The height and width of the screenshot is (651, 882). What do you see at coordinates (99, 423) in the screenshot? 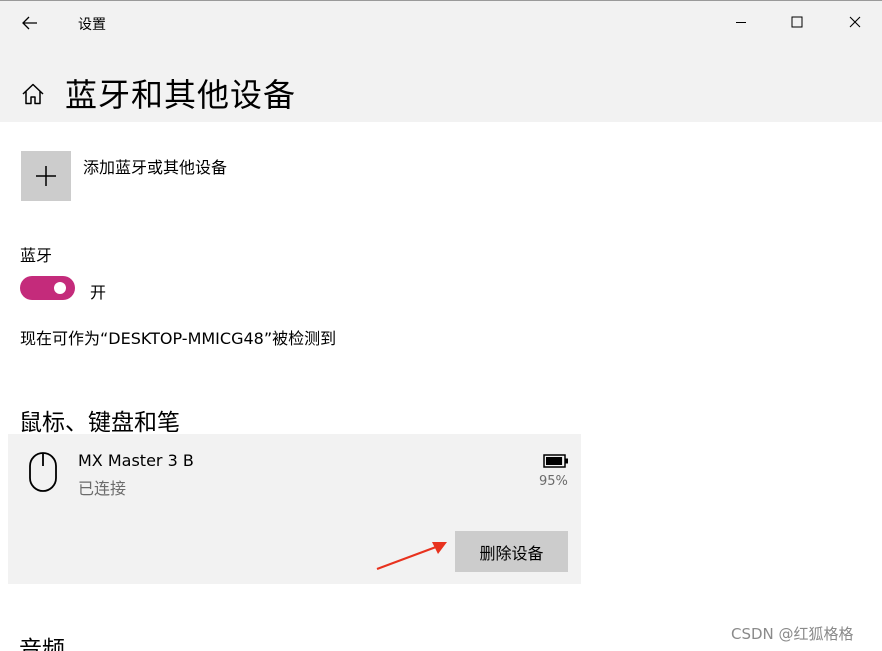
I see `section-title-mouse-keyboard-pen: 鼠标、键盘和笔` at bounding box center [99, 423].